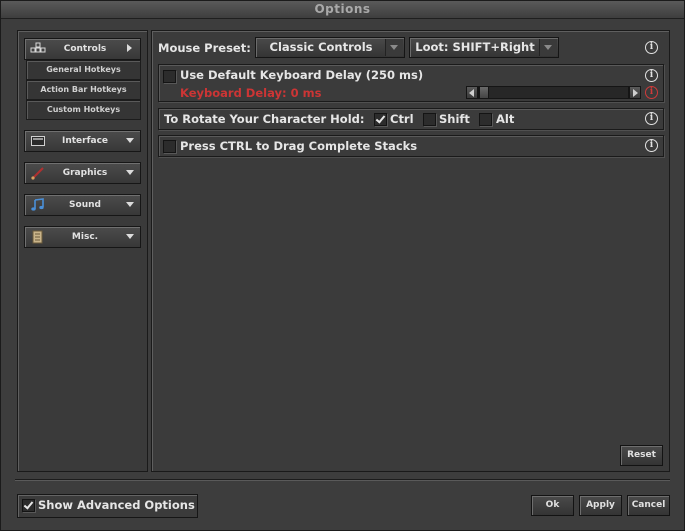 This screenshot has width=685, height=531. What do you see at coordinates (641, 455) in the screenshot?
I see `reset-button: Reset` at bounding box center [641, 455].